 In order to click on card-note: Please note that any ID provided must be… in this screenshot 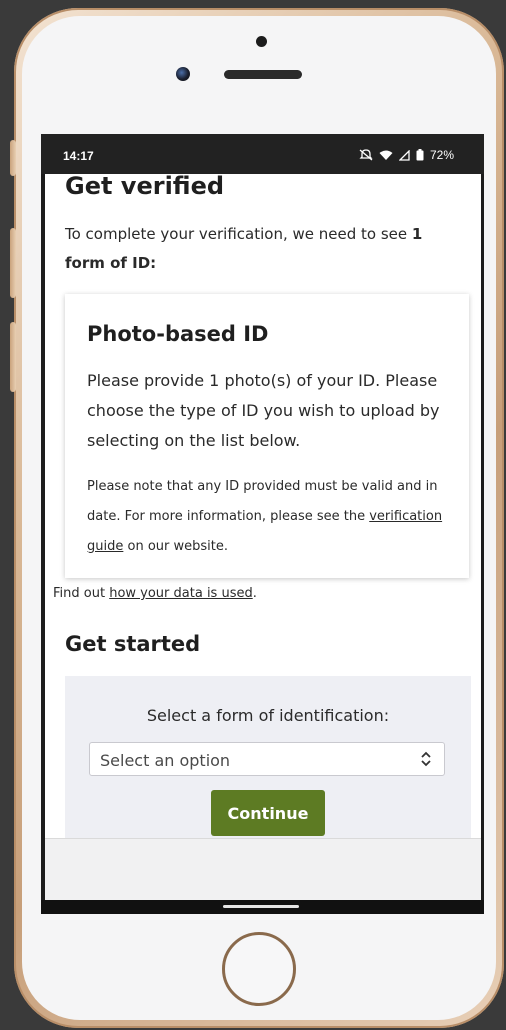, I will do `click(272, 517)`.